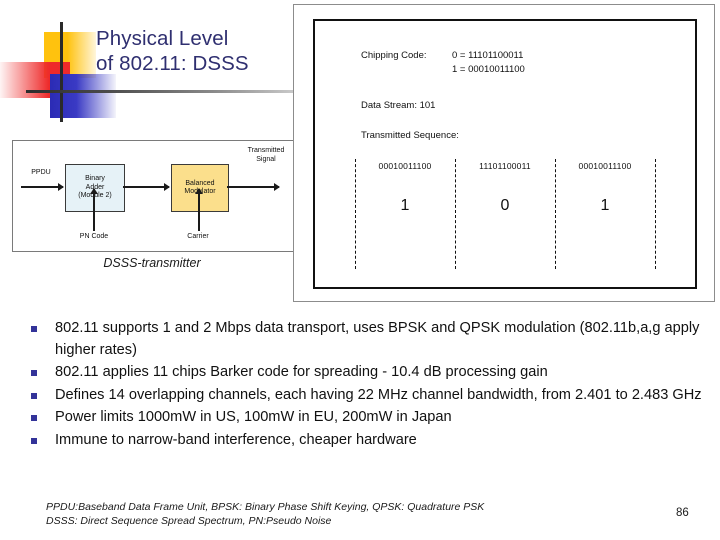 The image size is (720, 540). I want to click on chipping-code-values: 0 = 11101100011 1 = 00010011100, so click(488, 62).